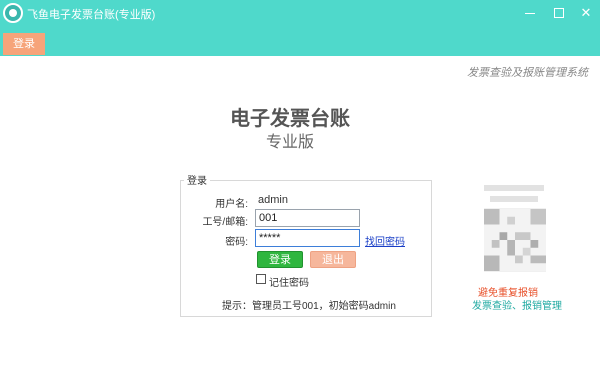  What do you see at coordinates (289, 283) in the screenshot?
I see `remember-password-label: 记住密码` at bounding box center [289, 283].